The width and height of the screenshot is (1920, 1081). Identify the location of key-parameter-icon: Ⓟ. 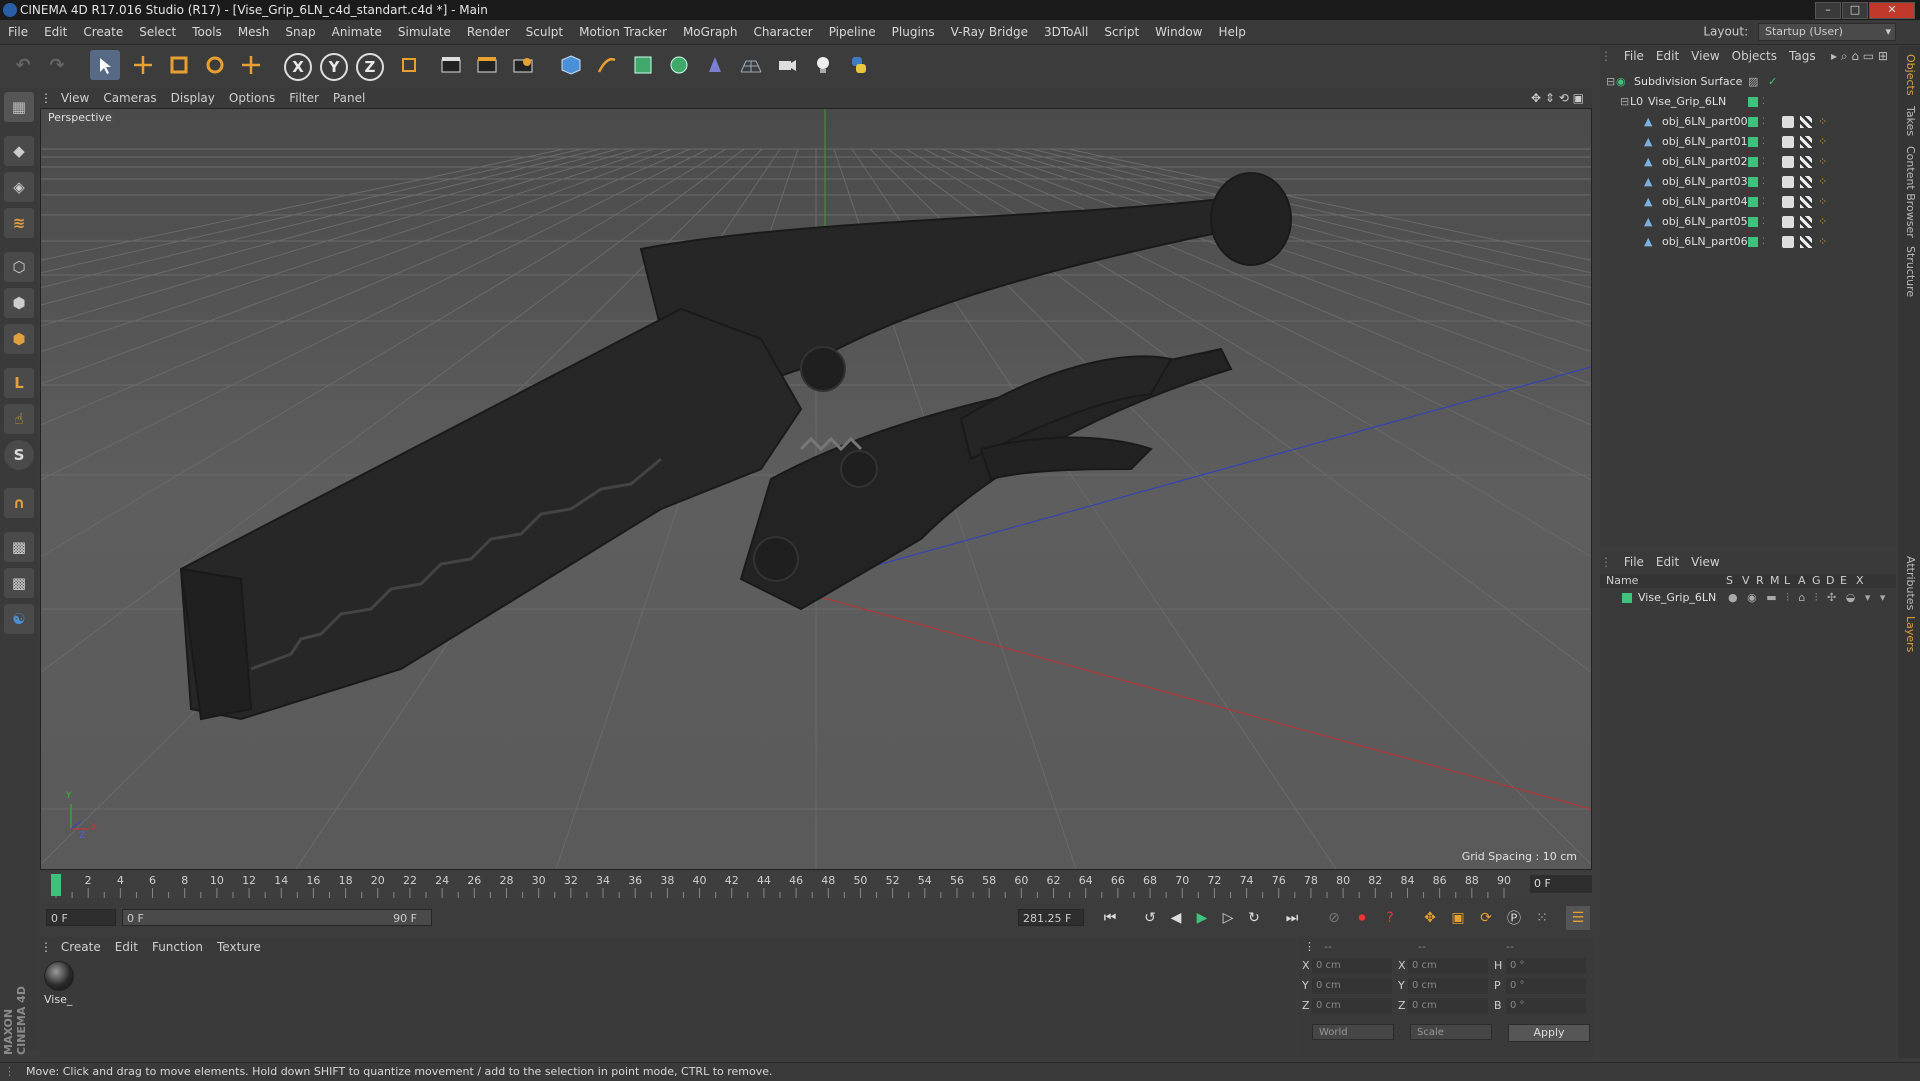
(1514, 918).